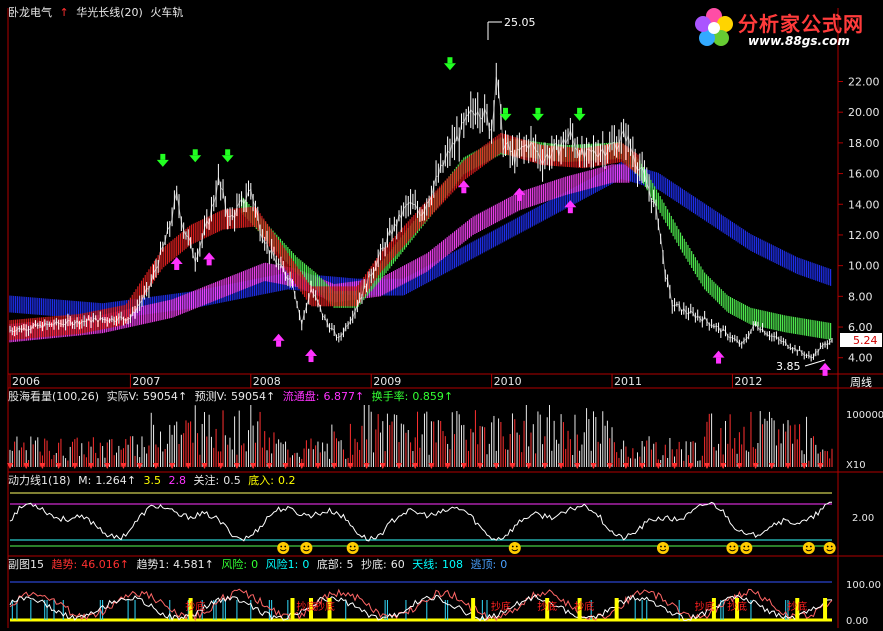 The width and height of the screenshot is (883, 631). Describe the element at coordinates (861, 382) in the screenshot. I see `period-label: 周线` at that location.